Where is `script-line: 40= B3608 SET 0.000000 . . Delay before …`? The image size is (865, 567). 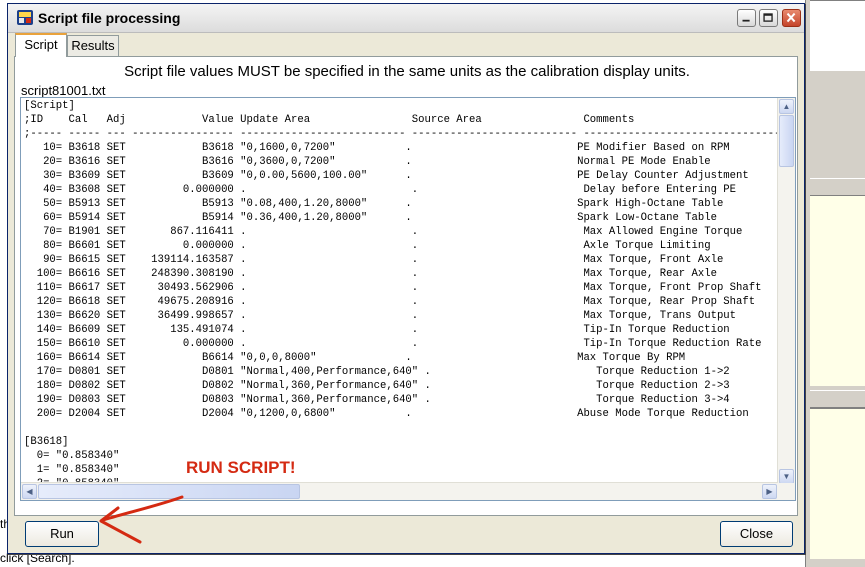
script-line: 40= B3608 SET 0.000000 . . Delay before … is located at coordinates (380, 190).